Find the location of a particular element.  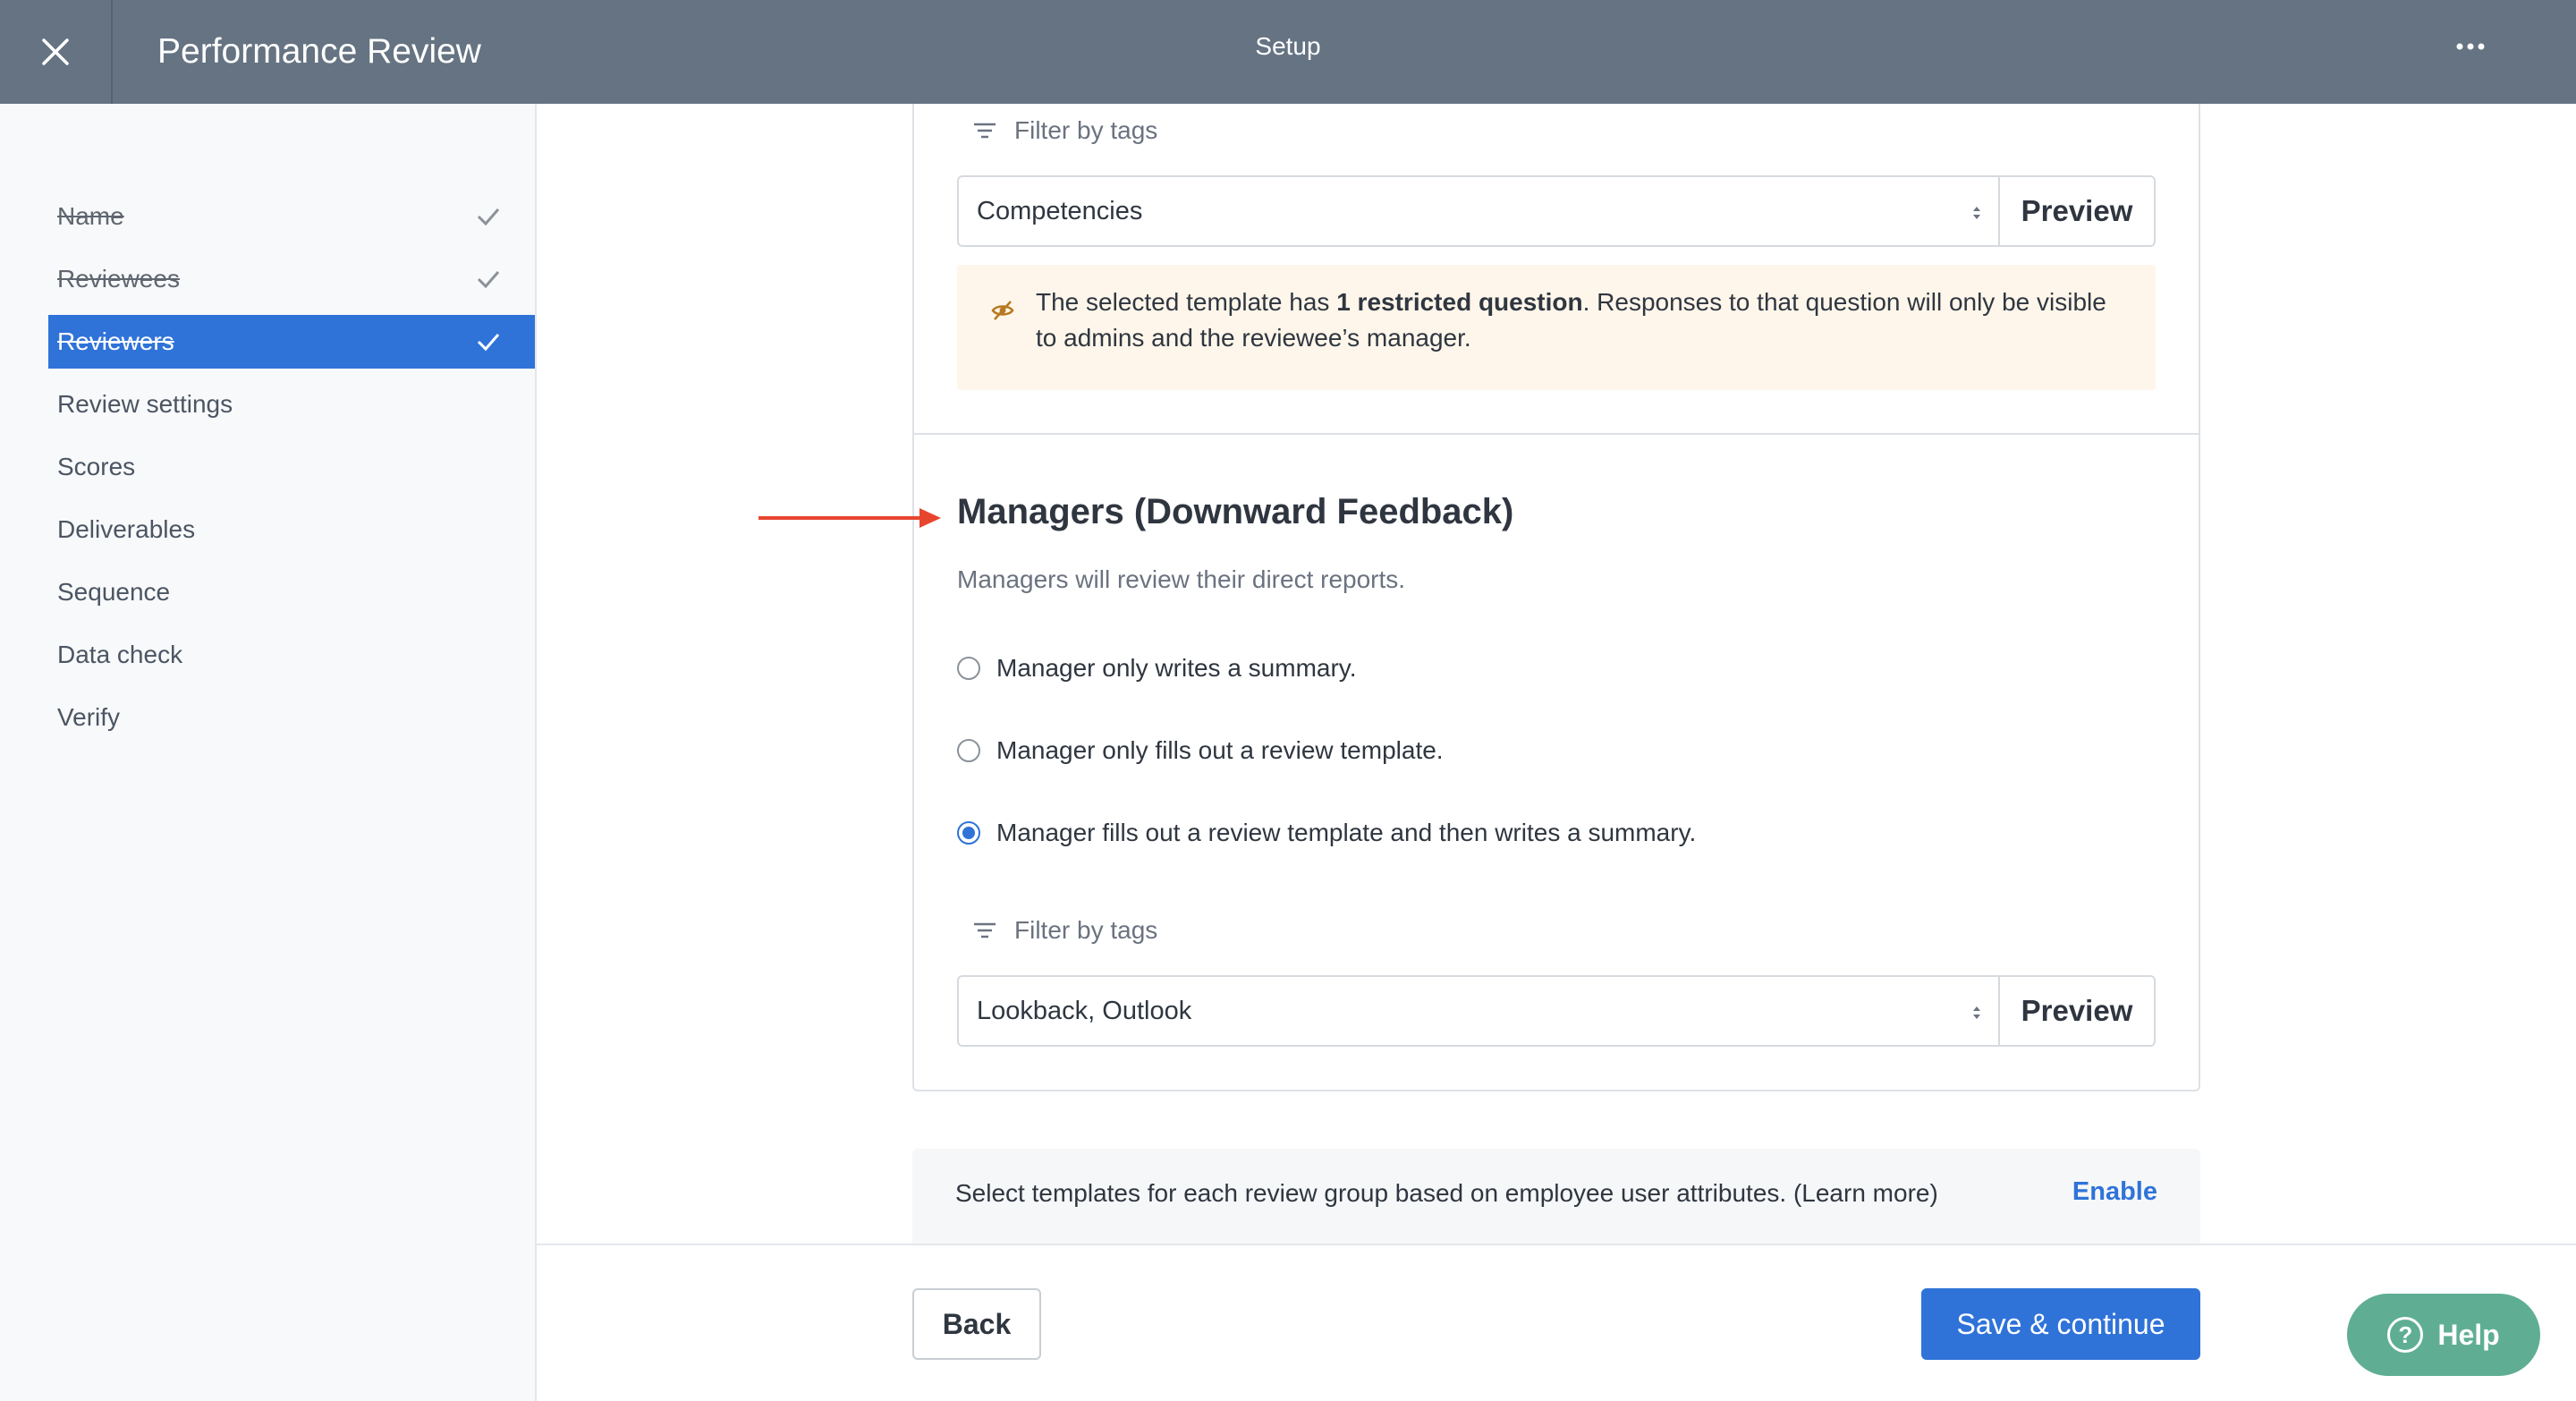

footer-bar: Back Save & continue is located at coordinates (1556, 1322).